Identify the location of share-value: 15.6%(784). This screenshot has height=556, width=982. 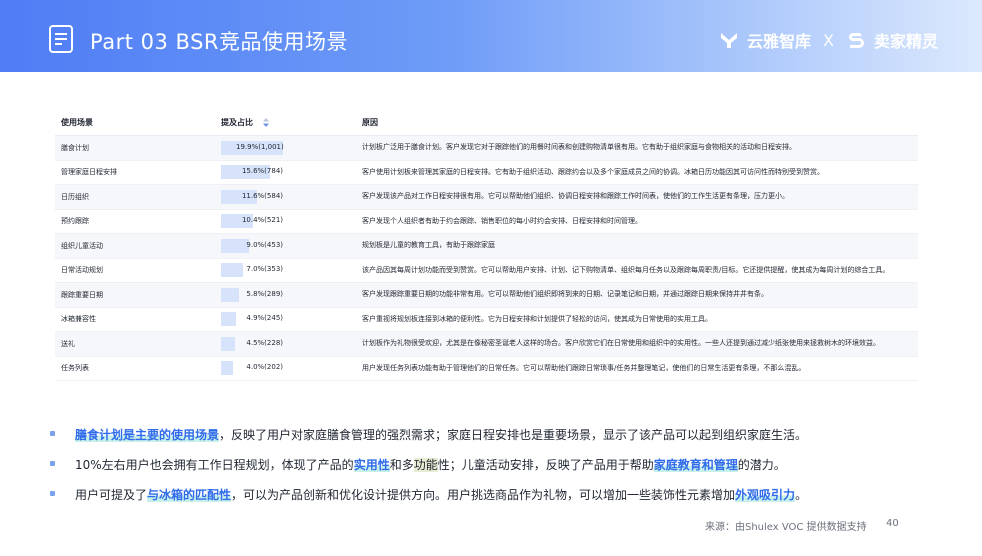
(262, 171).